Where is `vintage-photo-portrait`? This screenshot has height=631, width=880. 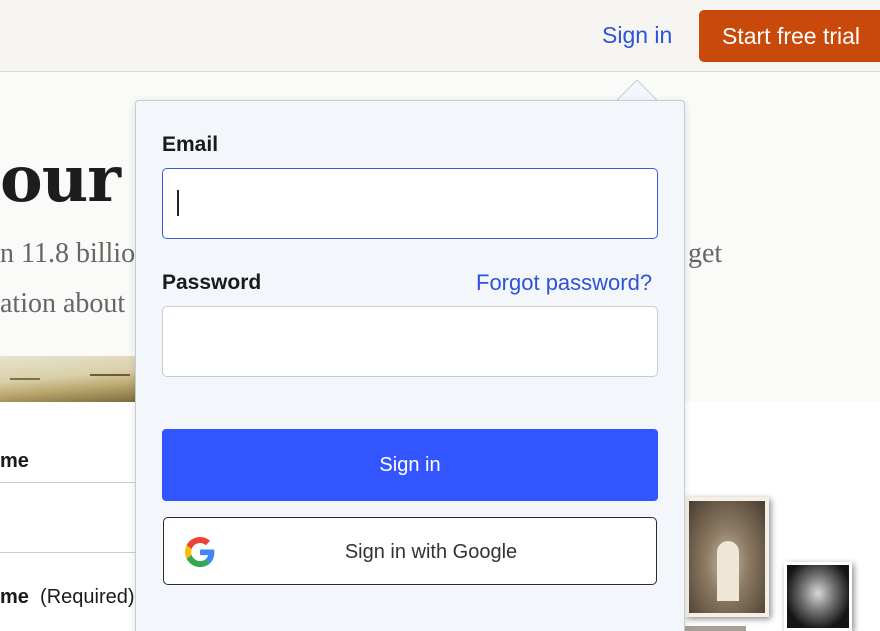 vintage-photo-portrait is located at coordinates (818, 596).